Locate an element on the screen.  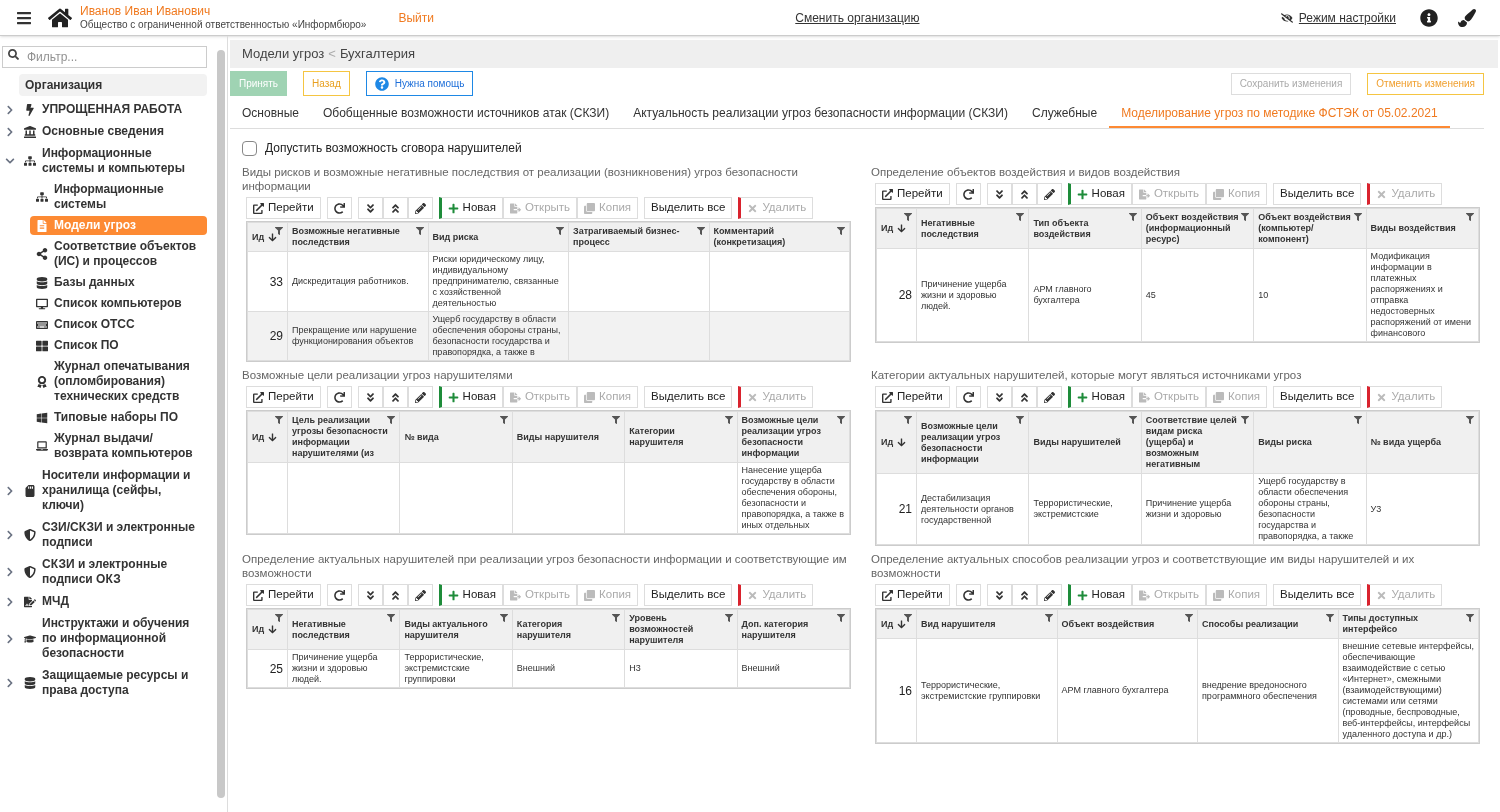
column-header: Вид нарушителя is located at coordinates (986, 624).